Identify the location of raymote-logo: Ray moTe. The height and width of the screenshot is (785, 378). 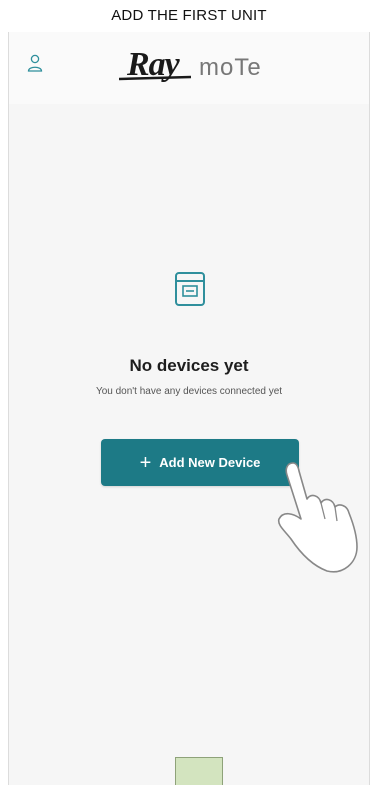
(204, 69).